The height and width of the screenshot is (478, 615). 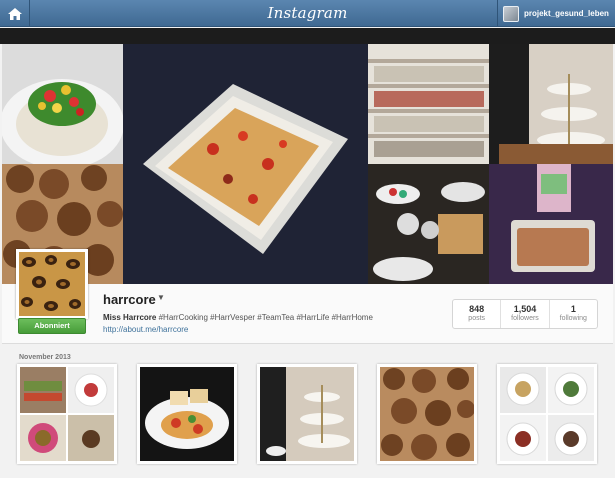 I want to click on avatar, so click(x=511, y=13).